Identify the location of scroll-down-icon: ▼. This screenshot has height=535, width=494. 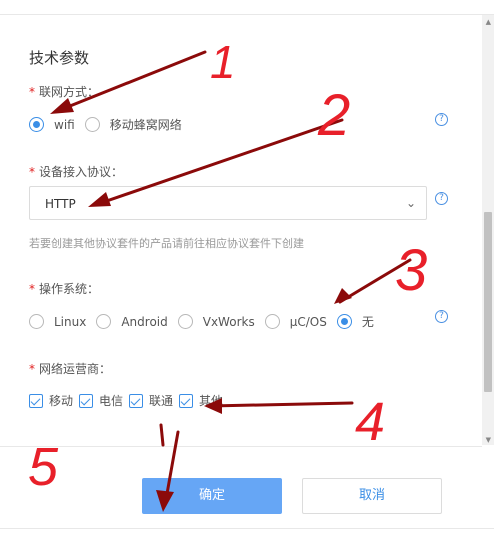
(488, 440).